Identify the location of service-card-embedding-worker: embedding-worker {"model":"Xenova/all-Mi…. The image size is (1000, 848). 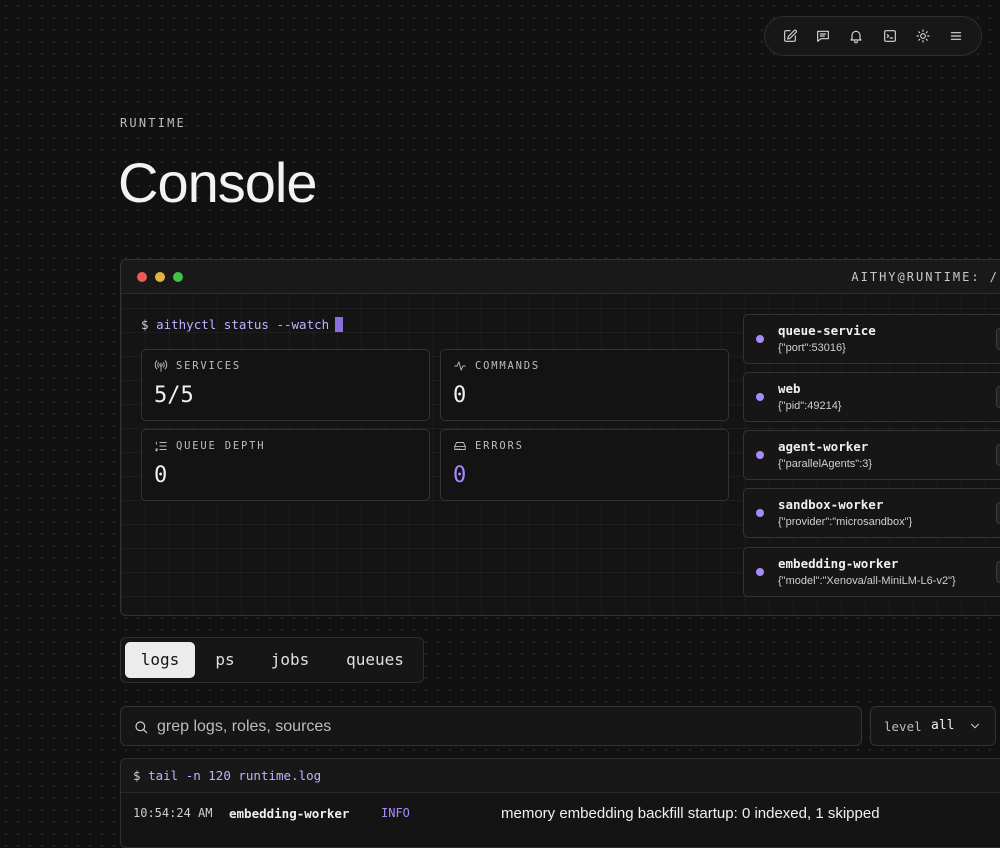
(871, 572).